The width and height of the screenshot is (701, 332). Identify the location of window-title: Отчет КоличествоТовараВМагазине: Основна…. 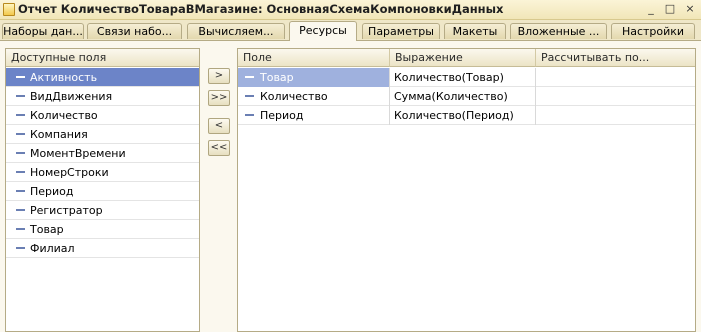
(261, 9).